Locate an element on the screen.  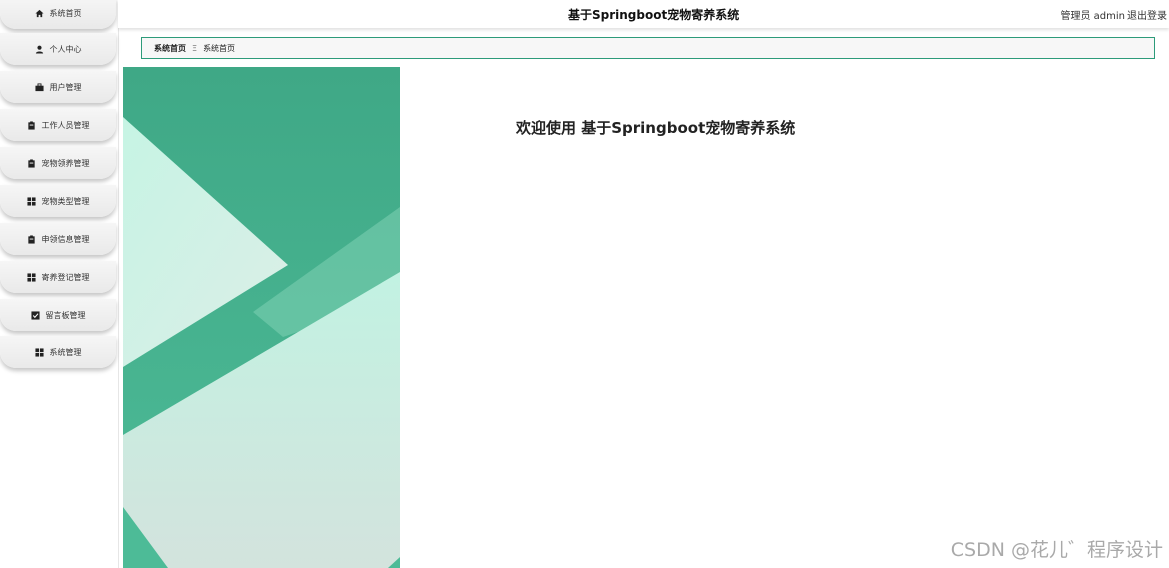
sidebar-item-system: 系统管理 is located at coordinates (58, 352).